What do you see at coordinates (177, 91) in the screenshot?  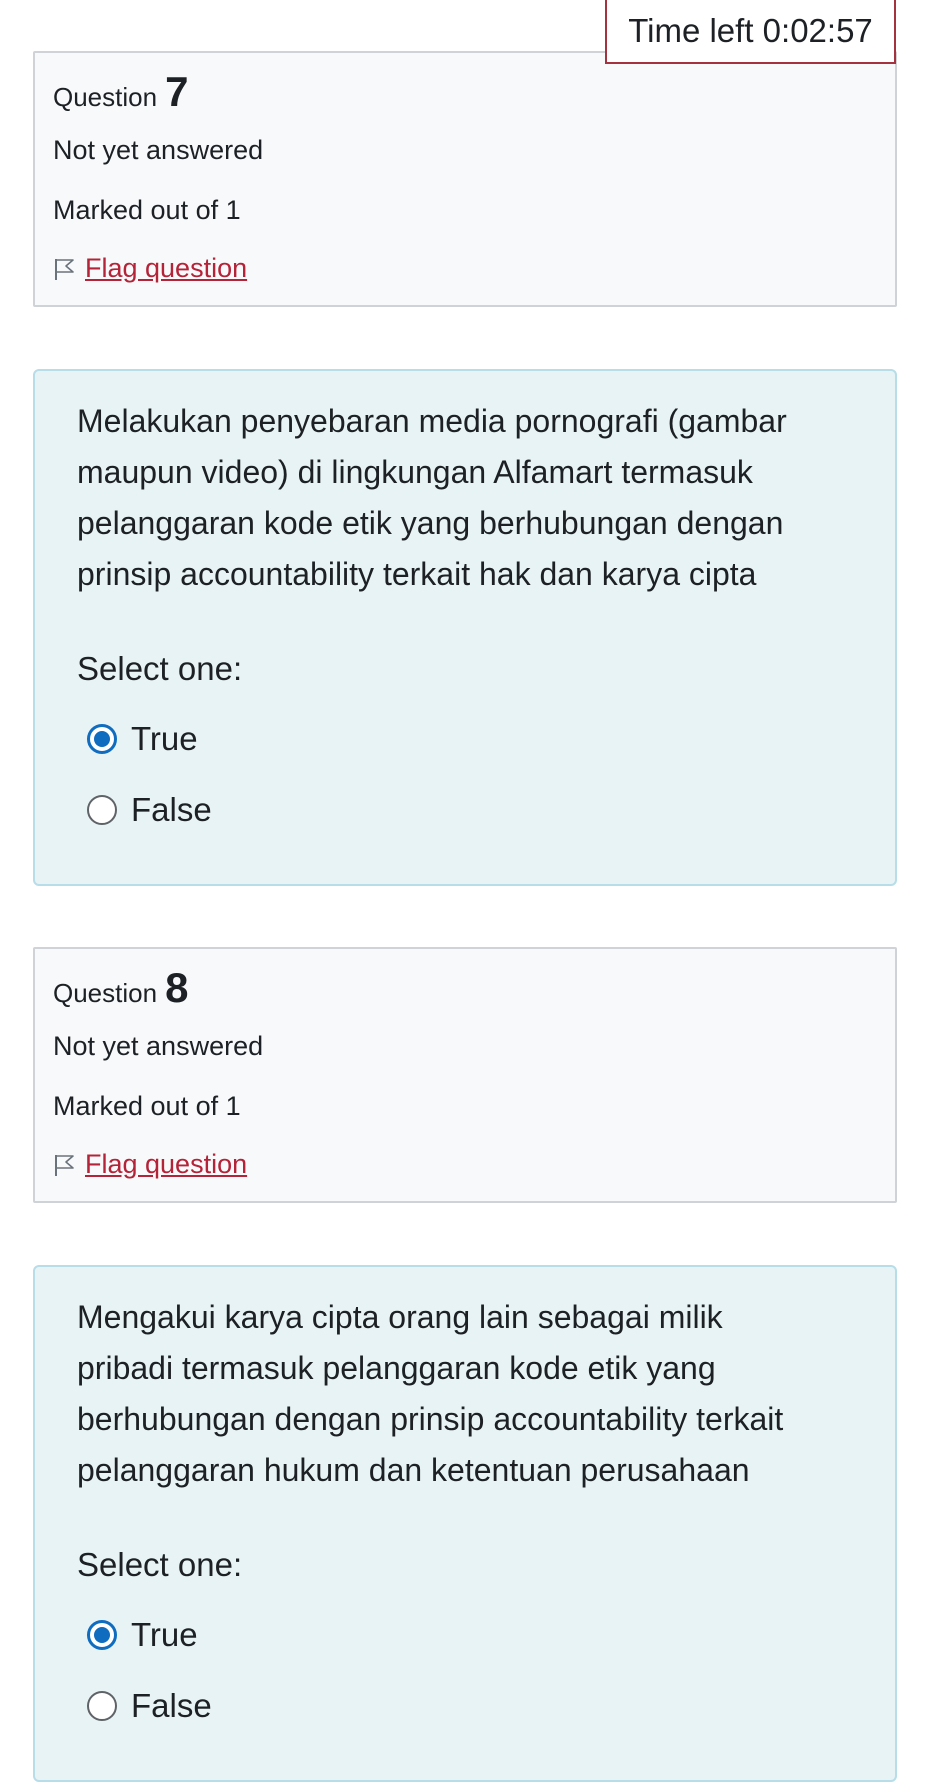 I see `question-number: 7` at bounding box center [177, 91].